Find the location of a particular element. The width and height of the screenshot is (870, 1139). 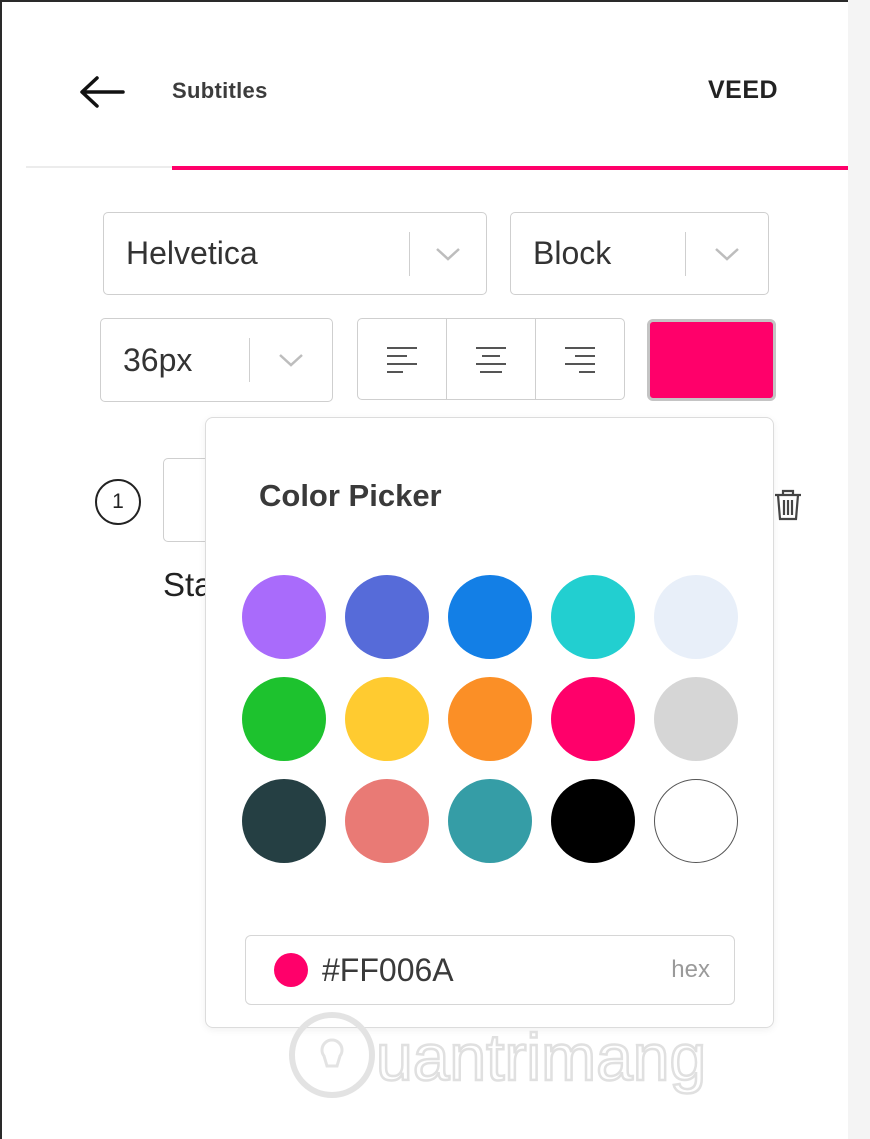

align-right-button is located at coordinates (579, 359).